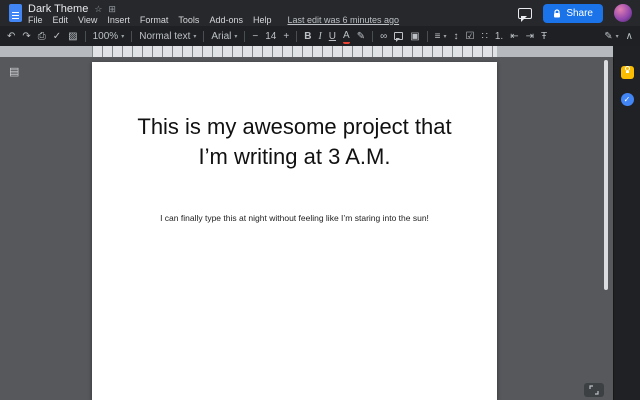 This screenshot has width=640, height=400. Describe the element at coordinates (332, 36) in the screenshot. I see `underline-button: U` at that location.